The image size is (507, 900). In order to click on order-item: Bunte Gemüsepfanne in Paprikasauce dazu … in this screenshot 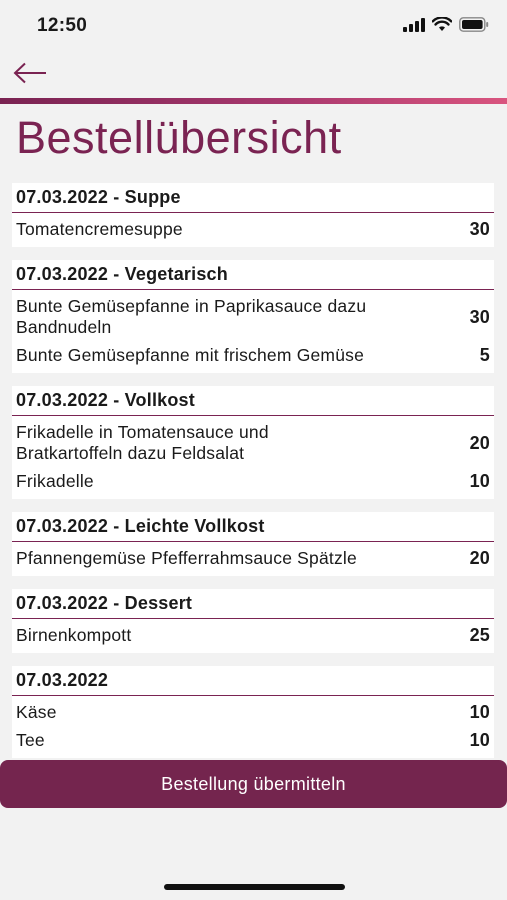, I will do `click(253, 317)`.